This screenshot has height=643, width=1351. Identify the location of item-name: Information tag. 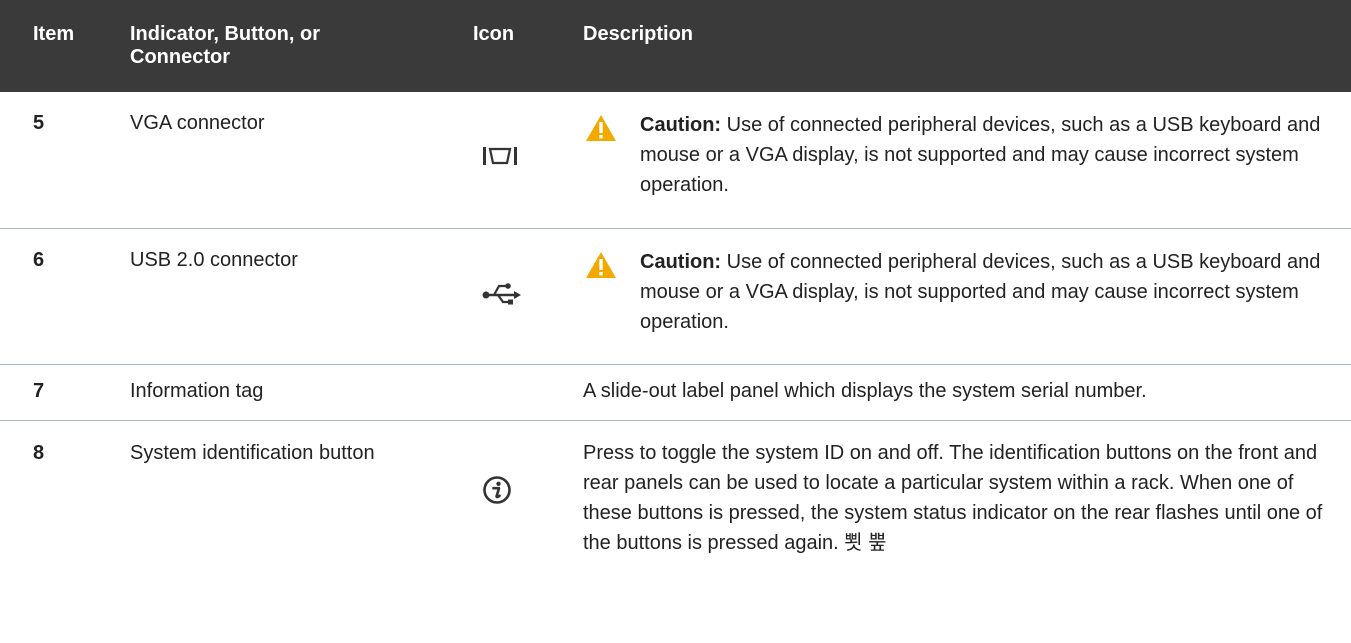
(197, 391).